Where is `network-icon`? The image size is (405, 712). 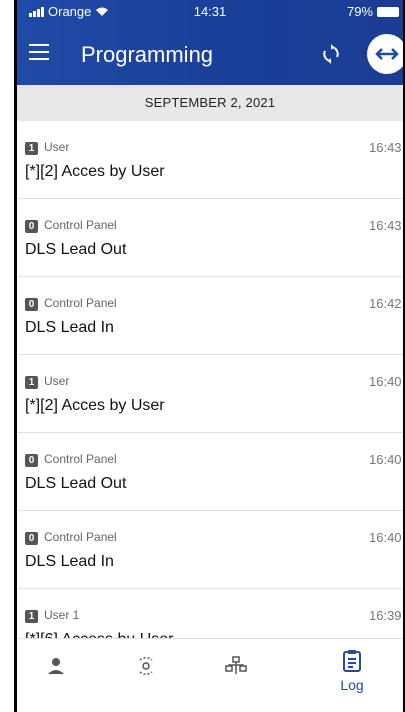
network-icon is located at coordinates (236, 665).